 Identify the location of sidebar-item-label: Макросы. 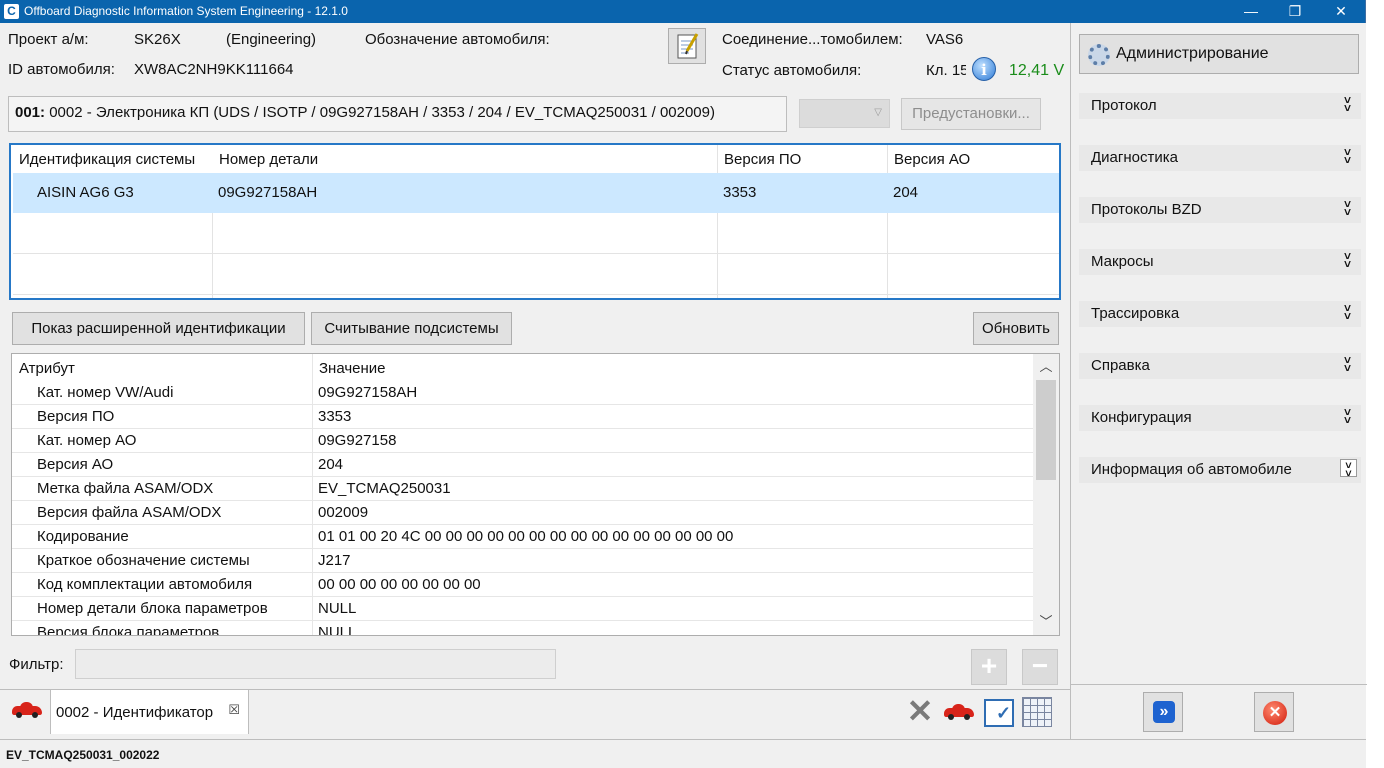
(1122, 261).